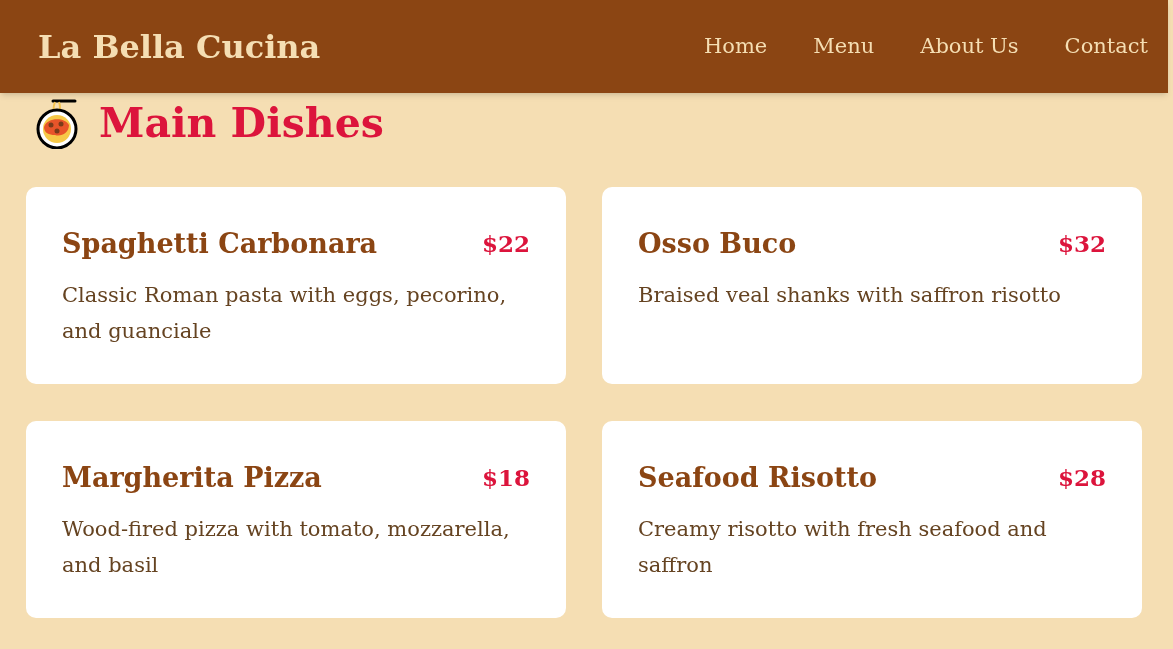  Describe the element at coordinates (757, 478) in the screenshot. I see `dish-name: Seafood Risotto` at that location.